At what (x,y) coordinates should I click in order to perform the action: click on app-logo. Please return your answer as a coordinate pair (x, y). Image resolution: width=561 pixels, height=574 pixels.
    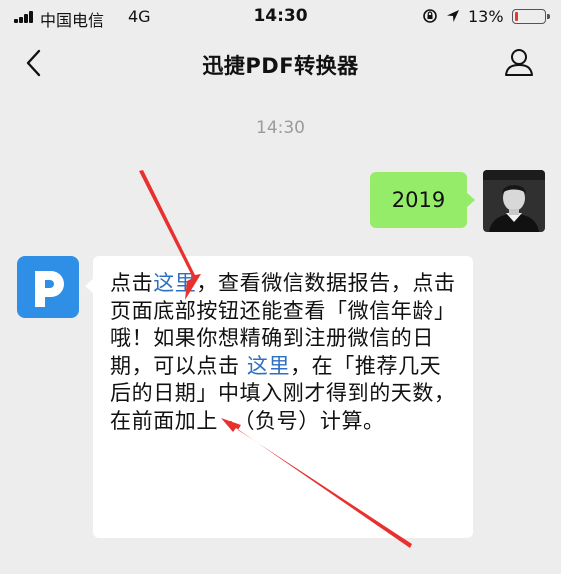
    Looking at the image, I should click on (48, 287).